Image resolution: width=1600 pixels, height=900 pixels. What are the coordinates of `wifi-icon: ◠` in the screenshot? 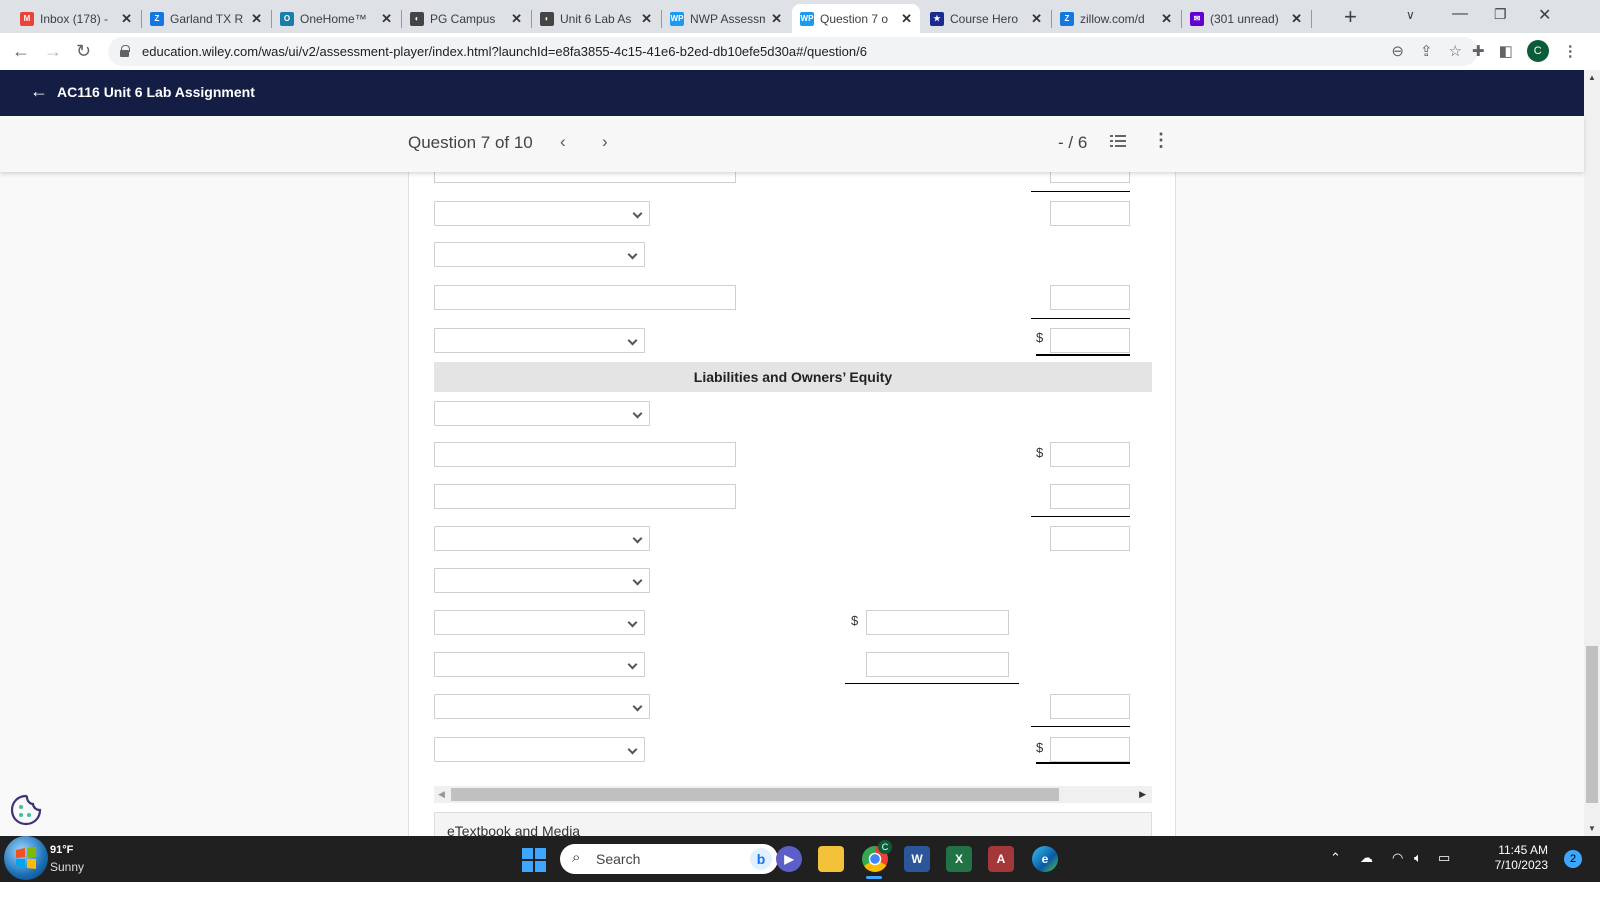 It's located at (1397, 858).